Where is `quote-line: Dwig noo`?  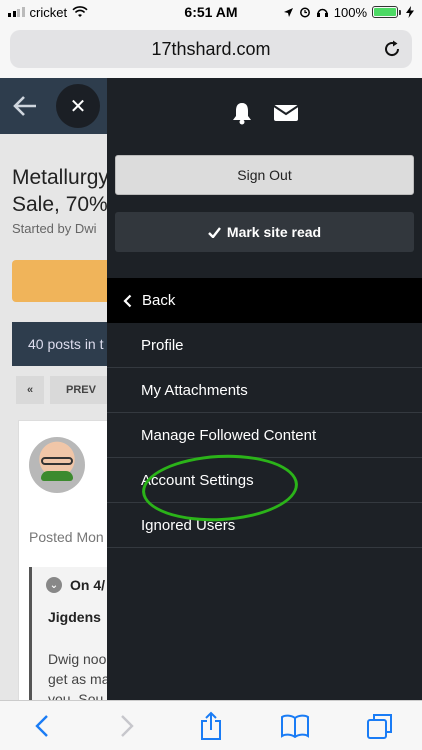
quote-line: Dwig noo is located at coordinates (77, 659).